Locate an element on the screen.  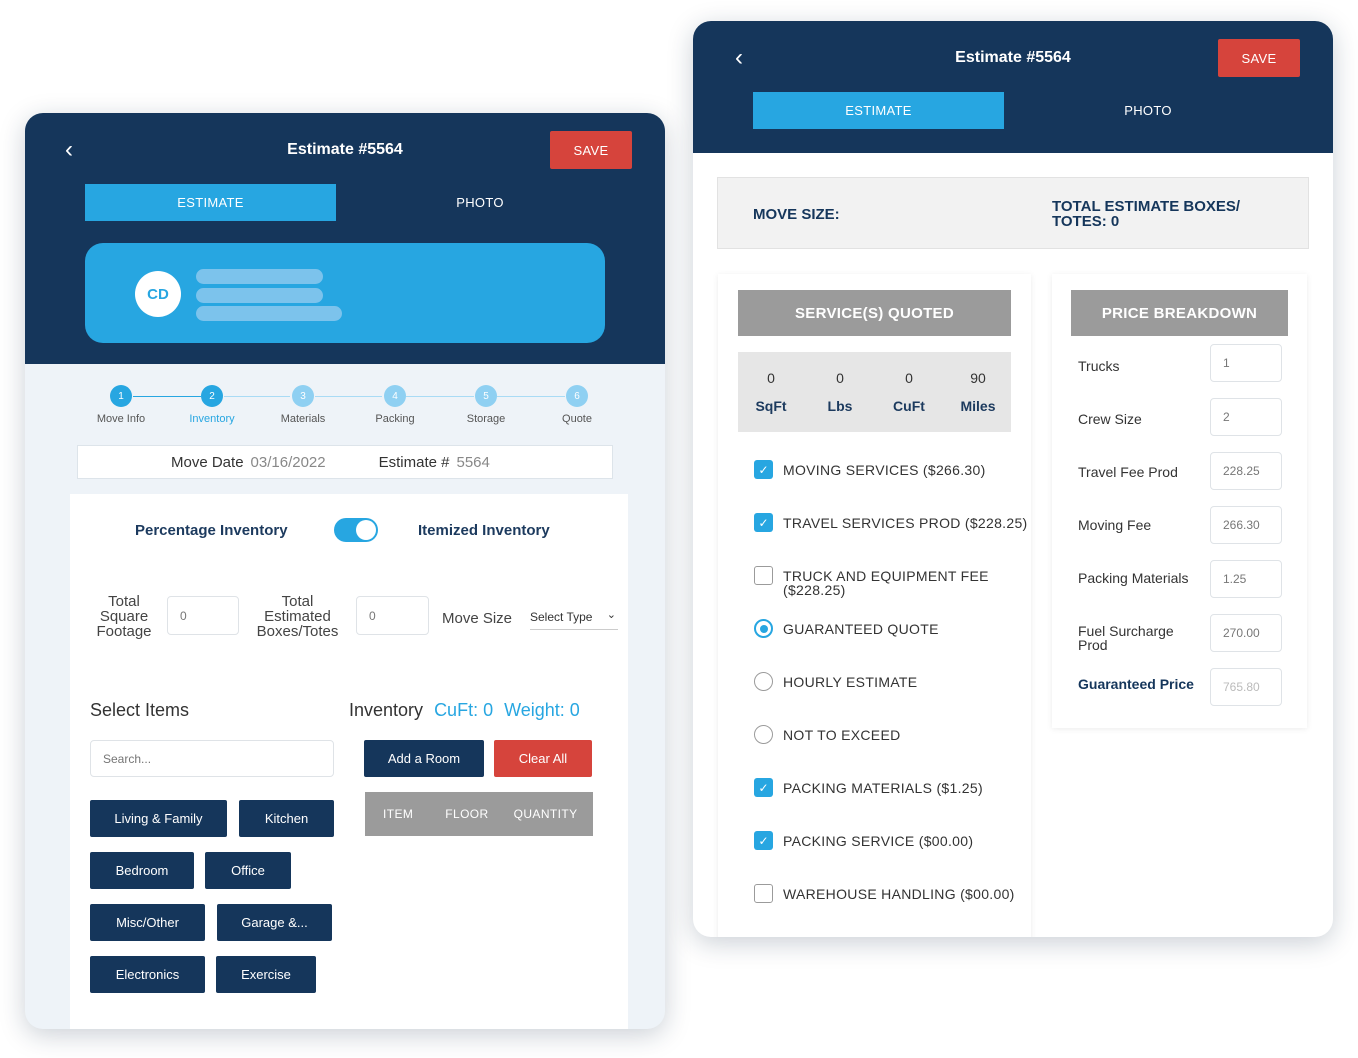
chevron-down-icon: ⌄ is located at coordinates (611, 615).